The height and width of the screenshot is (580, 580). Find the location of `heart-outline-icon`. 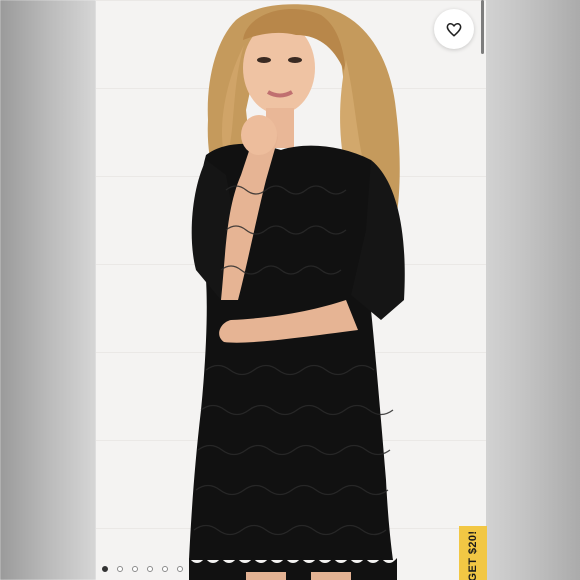

heart-outline-icon is located at coordinates (454, 29).